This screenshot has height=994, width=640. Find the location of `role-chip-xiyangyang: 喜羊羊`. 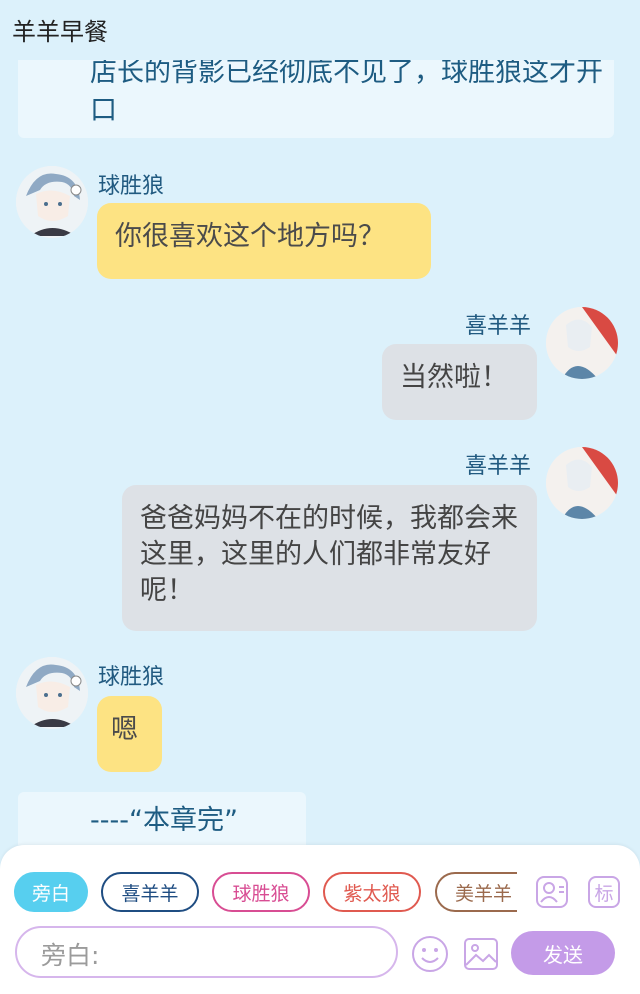

role-chip-xiyangyang: 喜羊羊 is located at coordinates (150, 892).